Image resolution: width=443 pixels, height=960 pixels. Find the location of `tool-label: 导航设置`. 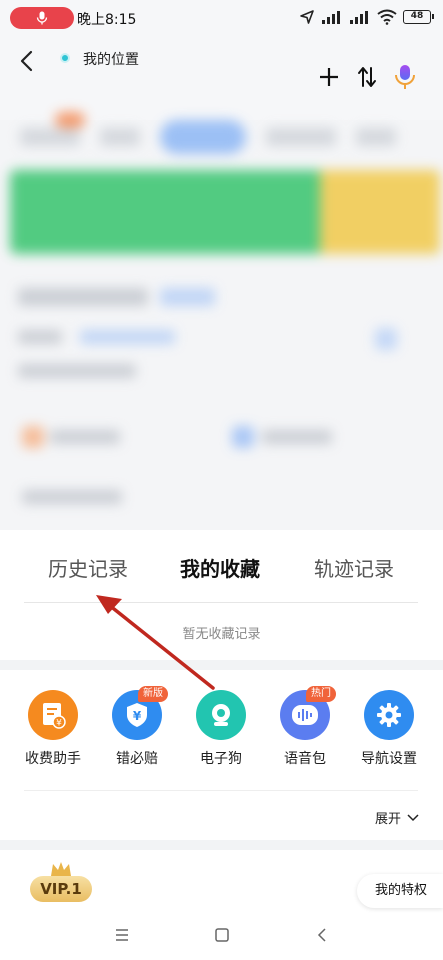

tool-label: 导航设置 is located at coordinates (389, 759).